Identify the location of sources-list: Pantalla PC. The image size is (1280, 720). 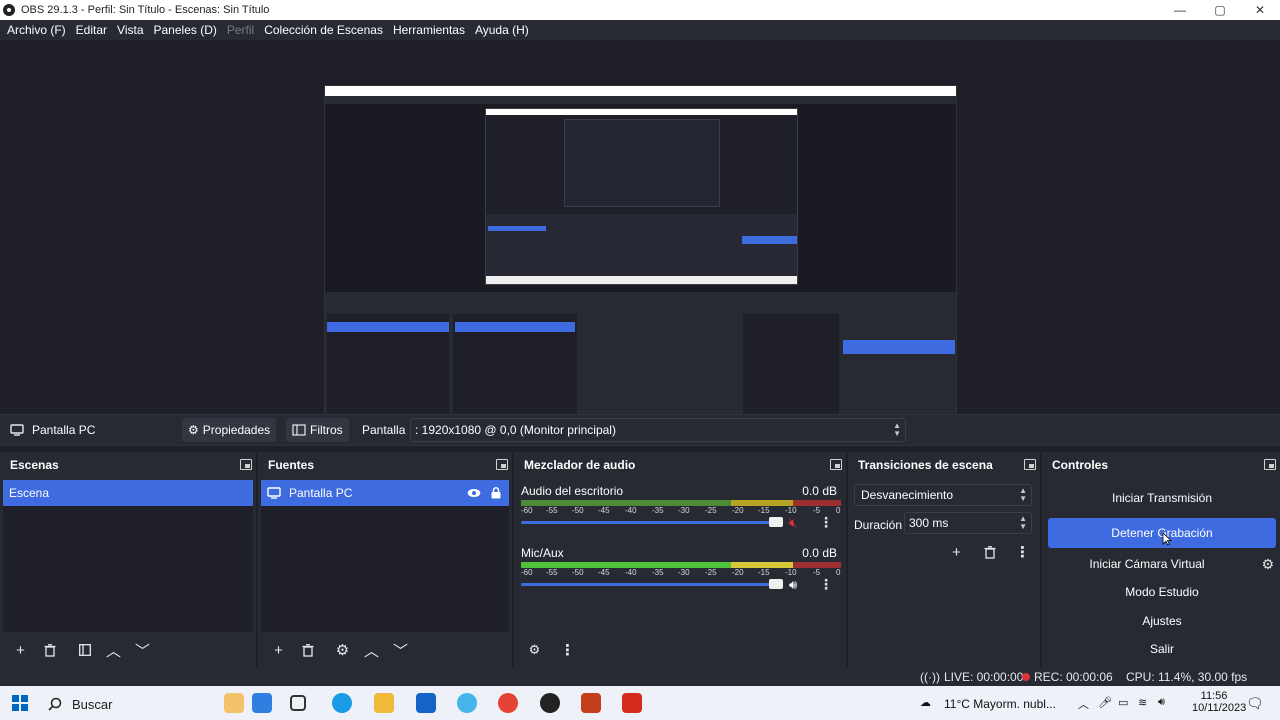
(385, 556).